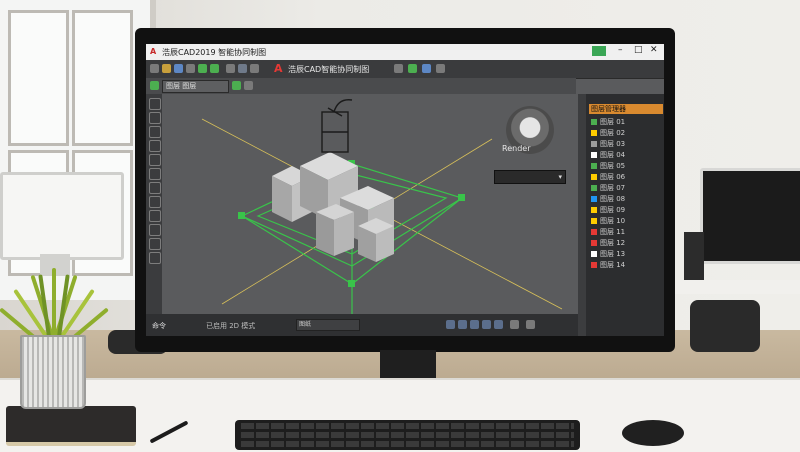  What do you see at coordinates (178, 68) in the screenshot?
I see `save-button` at bounding box center [178, 68].